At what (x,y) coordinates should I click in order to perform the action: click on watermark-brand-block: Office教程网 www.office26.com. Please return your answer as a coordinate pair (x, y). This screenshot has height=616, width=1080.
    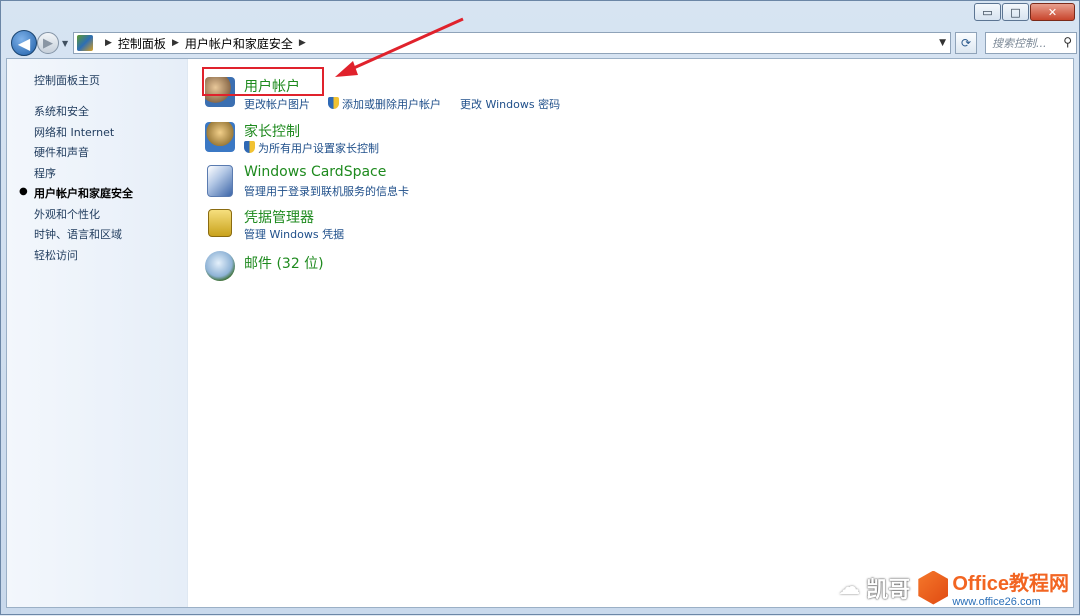
    Looking at the image, I should click on (1010, 587).